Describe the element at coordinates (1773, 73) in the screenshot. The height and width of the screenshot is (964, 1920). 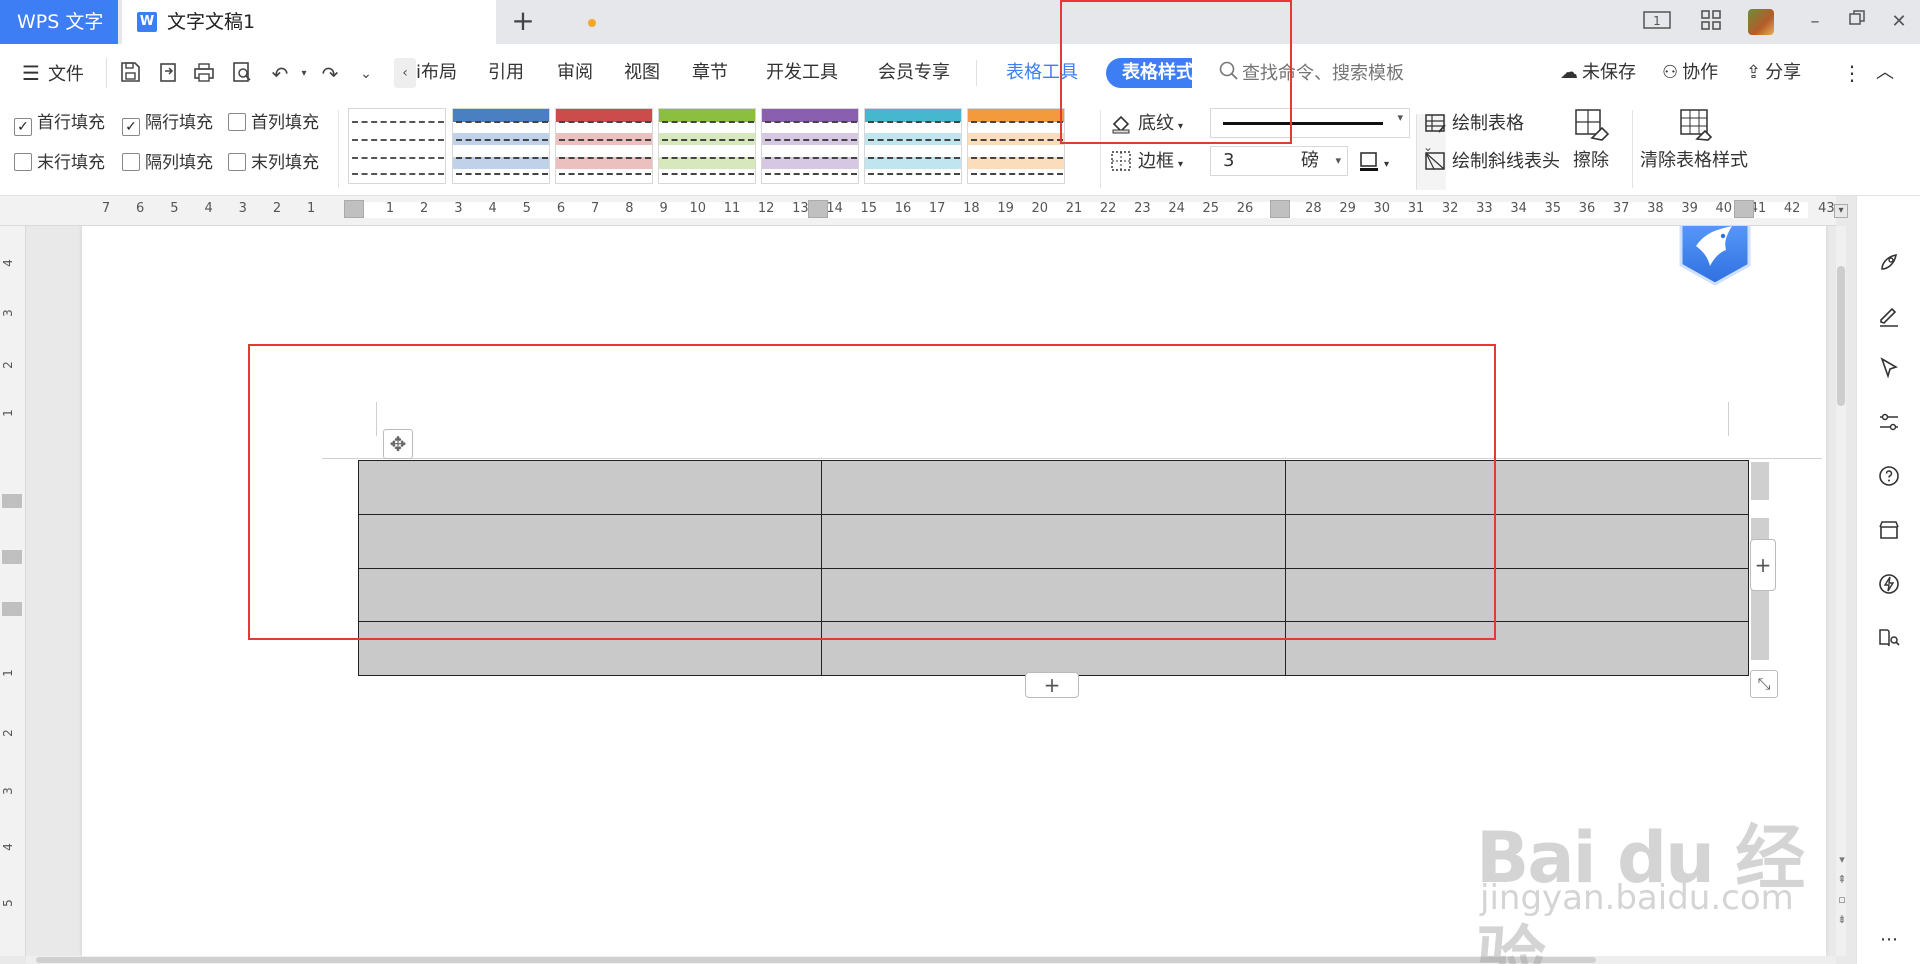
I see `share-button: ⇪ 分享` at that location.